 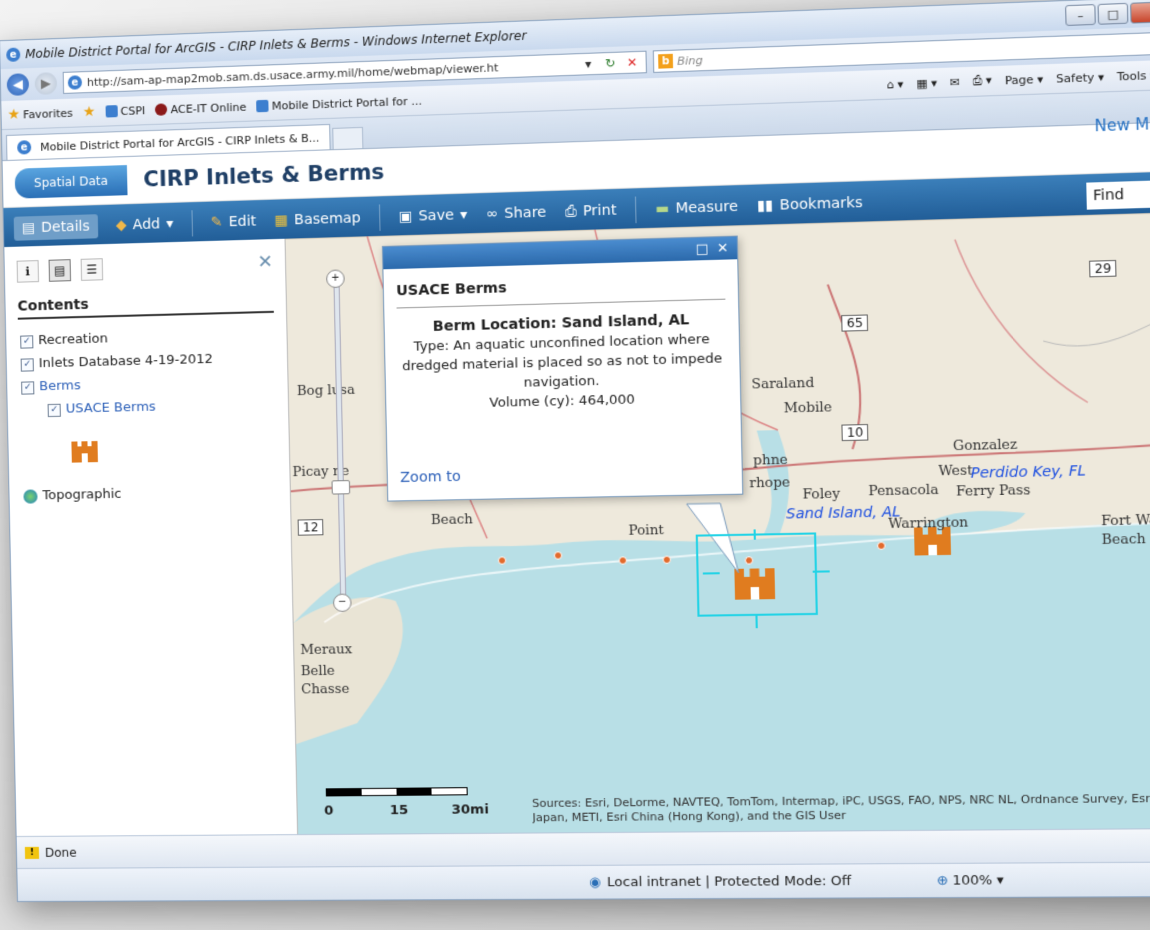 What do you see at coordinates (561, 291) in the screenshot?
I see `popup-title: USACE Berms` at bounding box center [561, 291].